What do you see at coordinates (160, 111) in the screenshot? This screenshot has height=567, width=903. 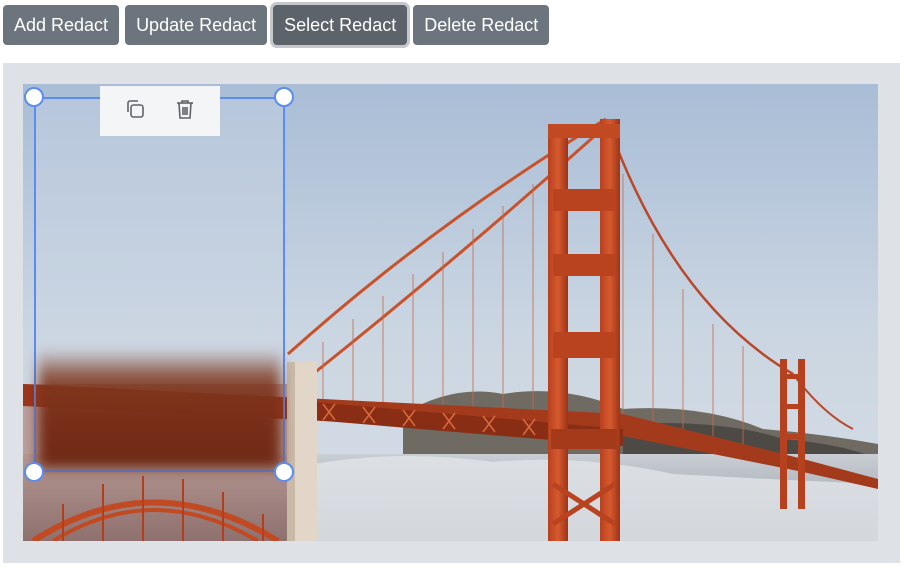 I see `redaction-action-toolbar` at bounding box center [160, 111].